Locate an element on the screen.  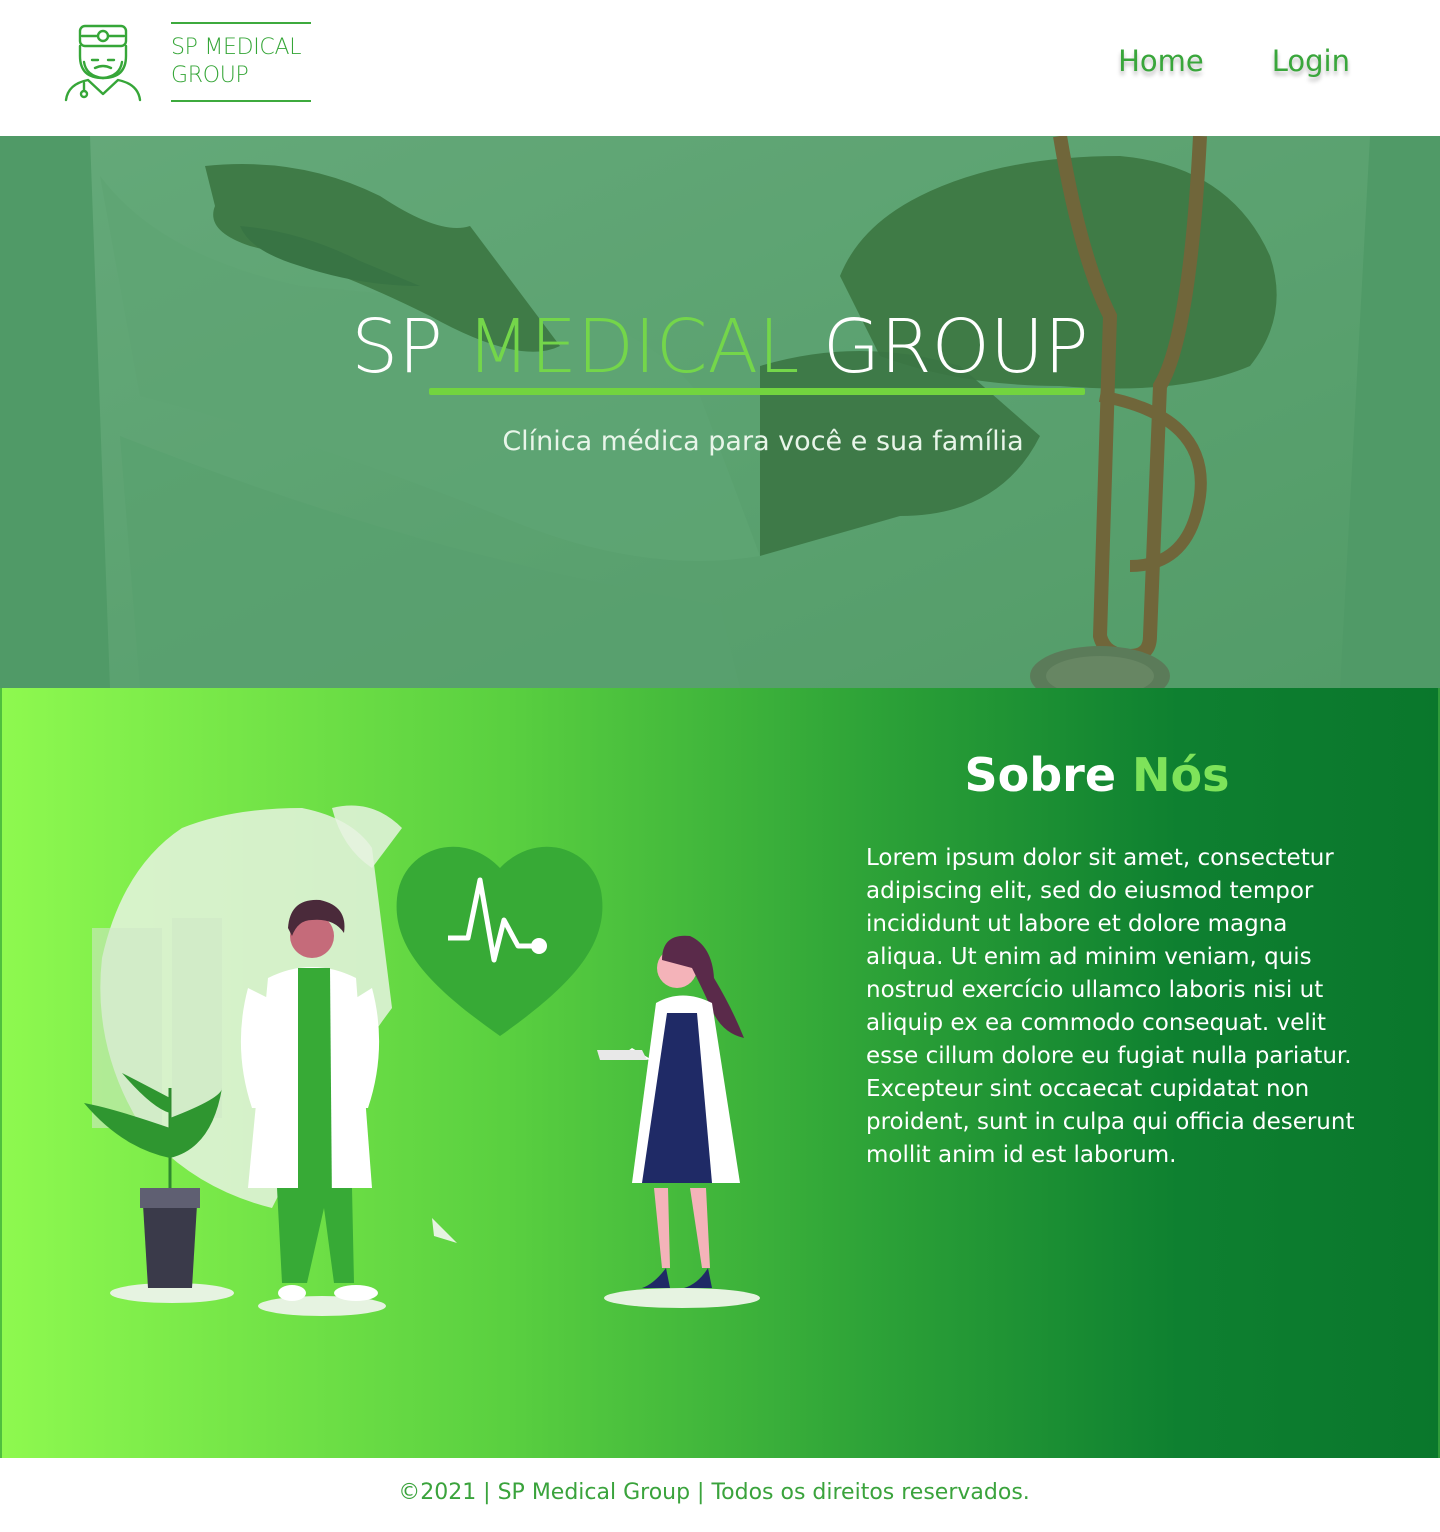
hero-title-part1: SP is located at coordinates (409, 347).